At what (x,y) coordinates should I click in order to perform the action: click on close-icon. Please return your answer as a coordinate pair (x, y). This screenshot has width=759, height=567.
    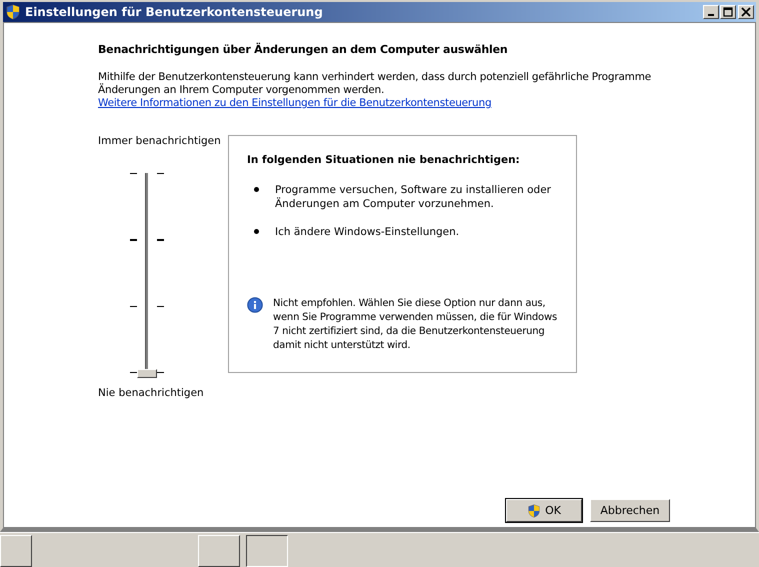
    Looking at the image, I should click on (746, 12).